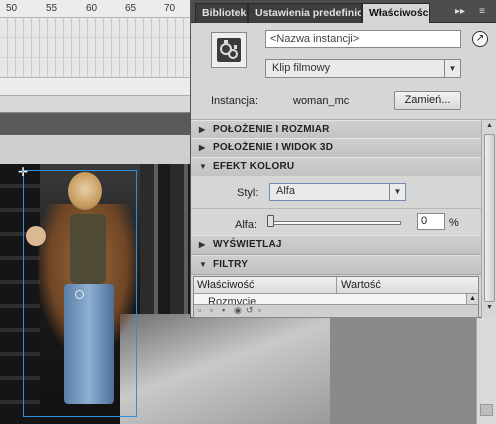  Describe the element at coordinates (270, 221) in the screenshot. I see `alpha-slider-handle` at that location.